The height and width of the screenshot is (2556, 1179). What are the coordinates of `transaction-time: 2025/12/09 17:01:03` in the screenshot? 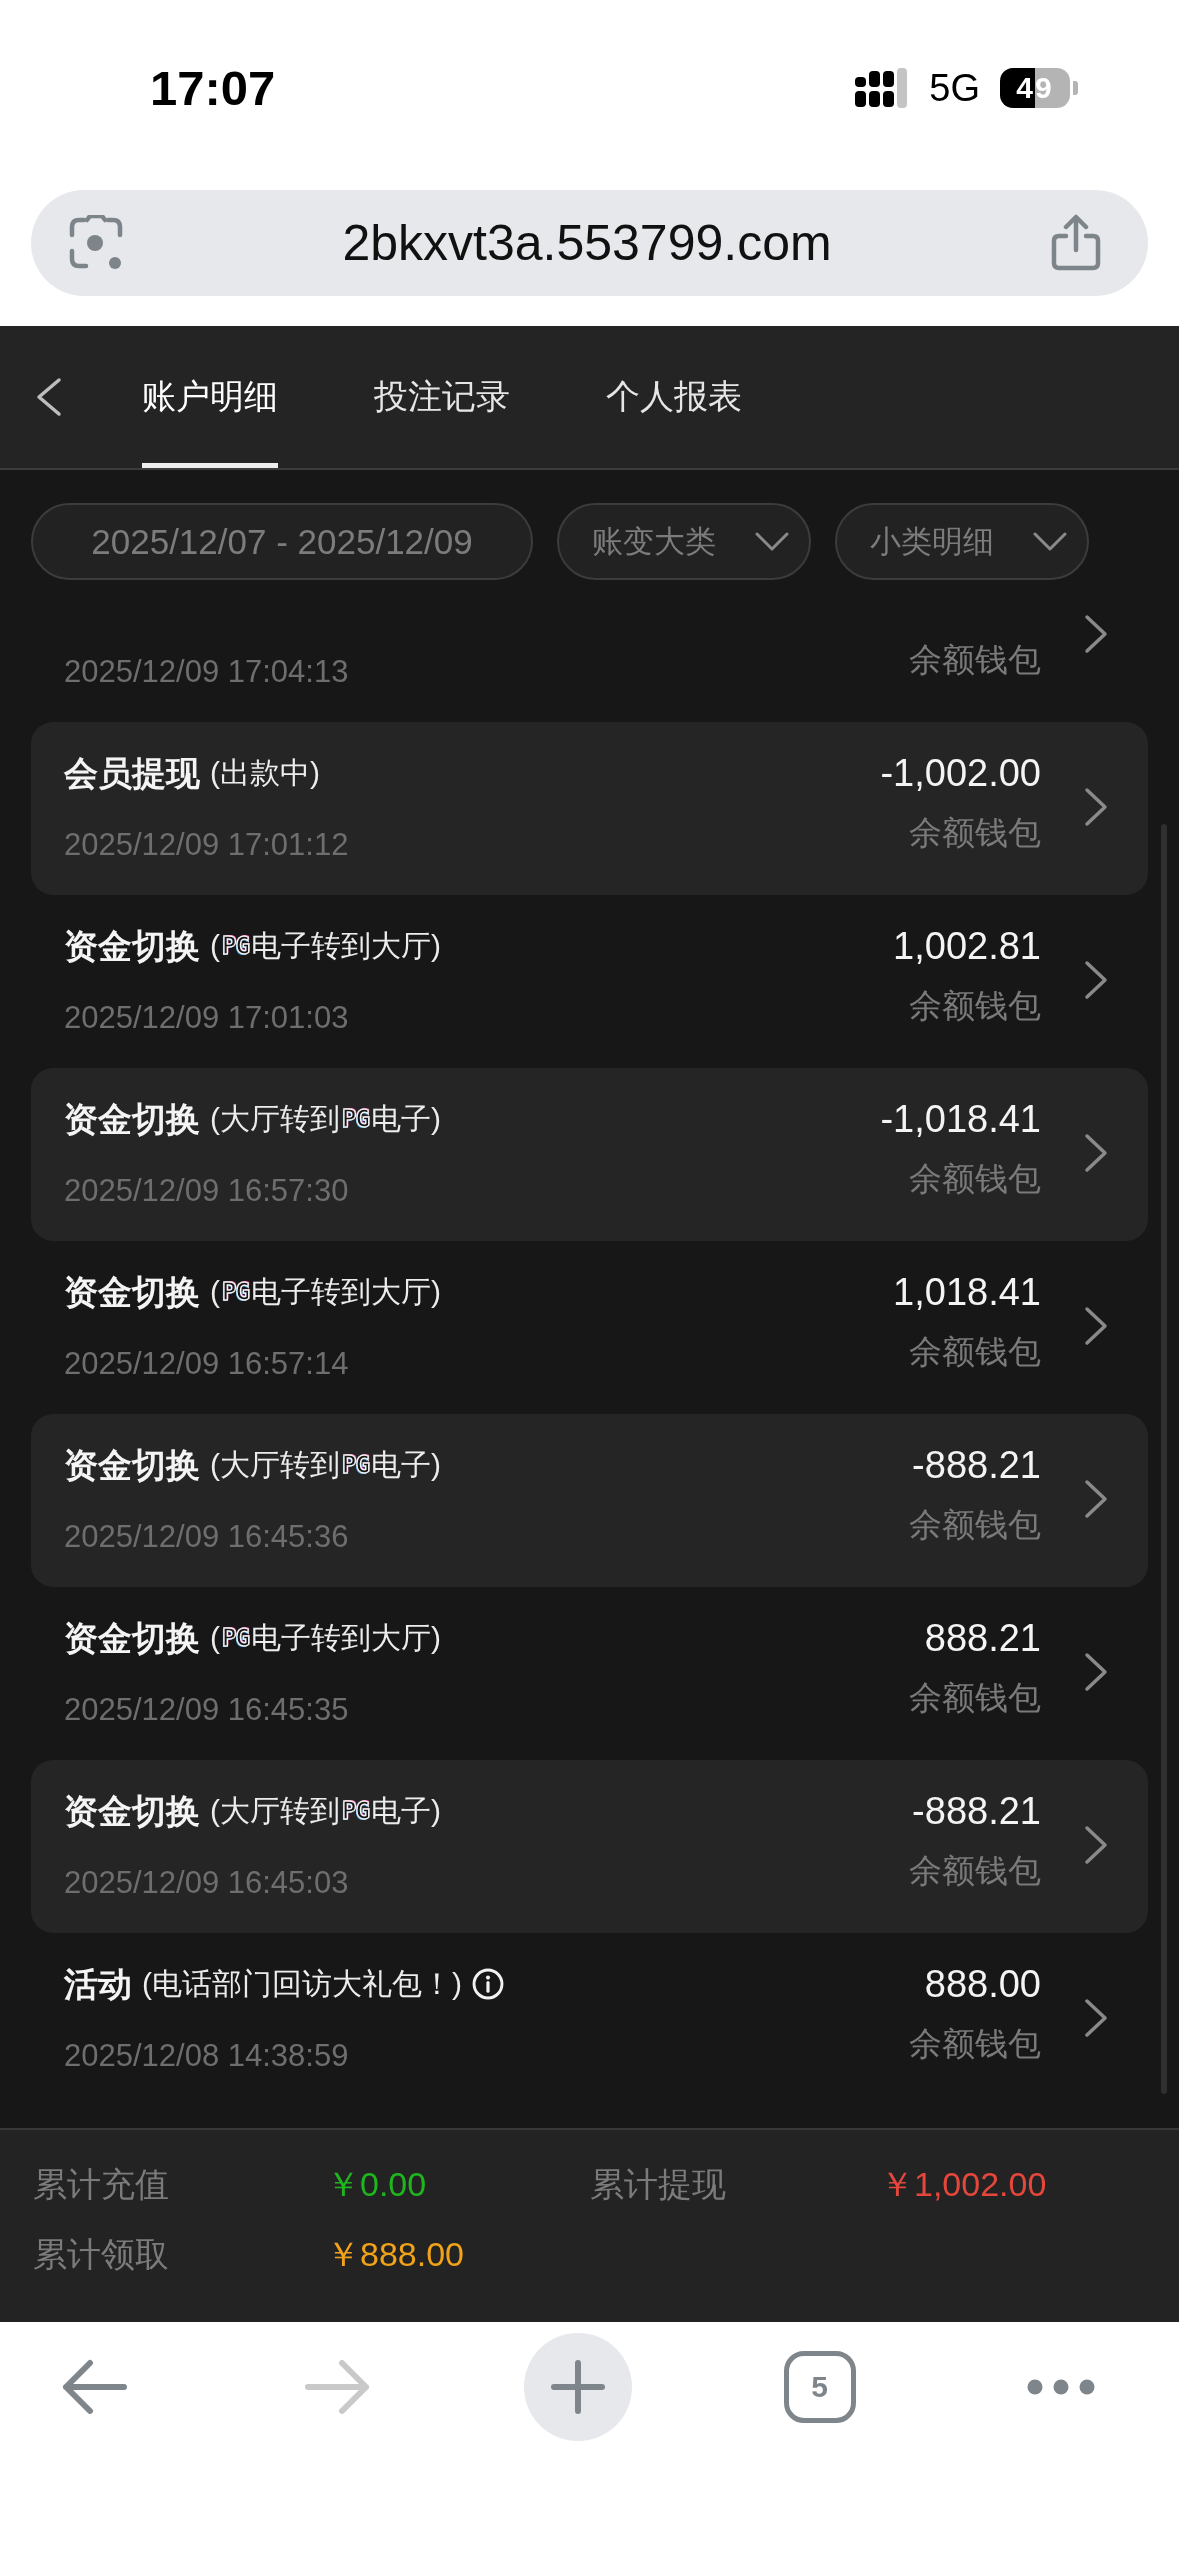 It's located at (206, 1018).